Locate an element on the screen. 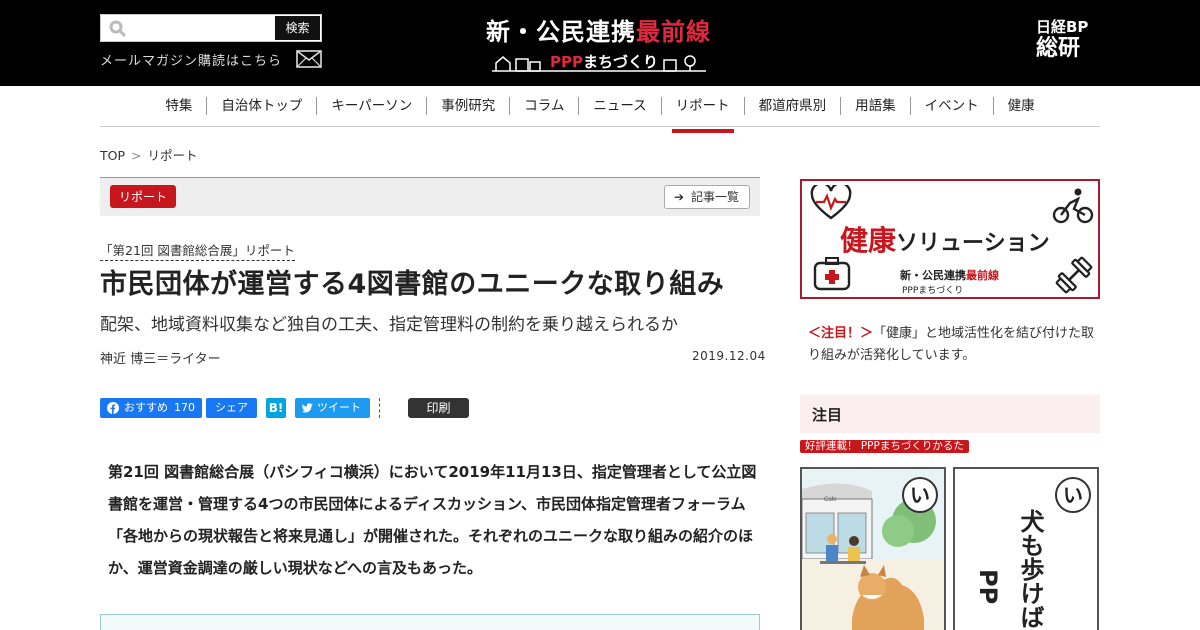  nav-item-news: ニュース is located at coordinates (620, 106).